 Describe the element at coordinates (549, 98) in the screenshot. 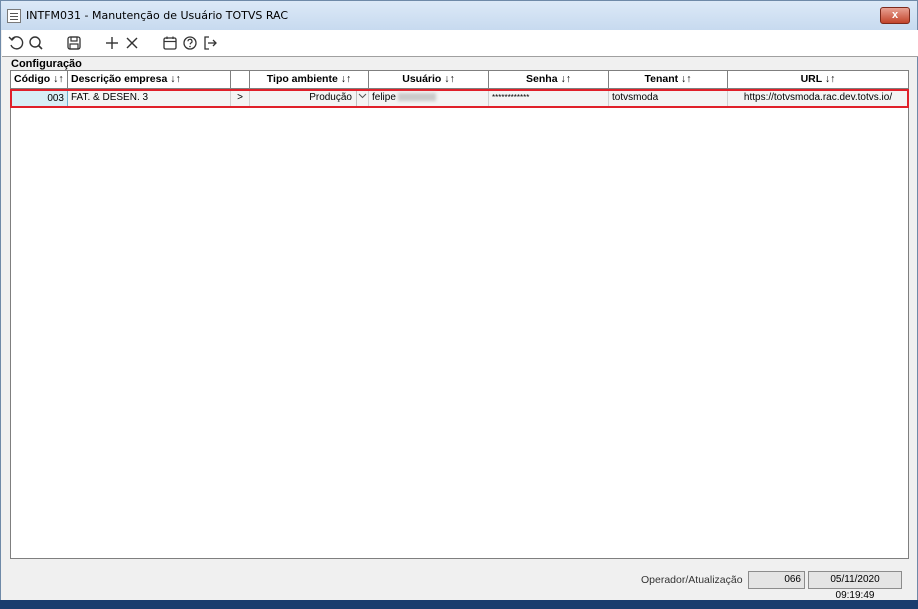

I see `cell-senha: ************` at that location.